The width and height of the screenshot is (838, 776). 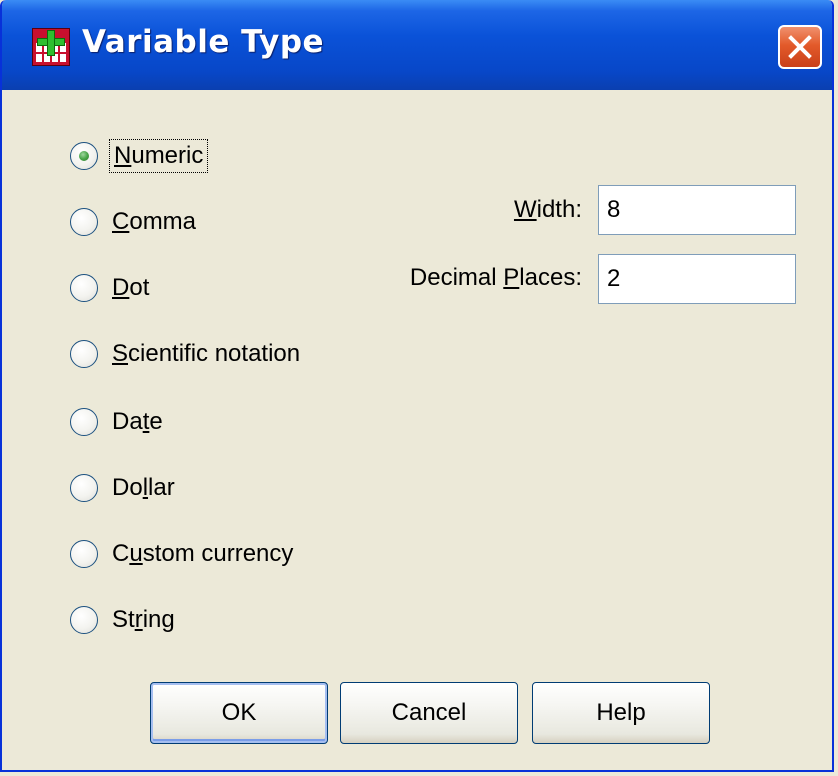 What do you see at coordinates (158, 156) in the screenshot?
I see `radio-label-numeric: Numeric` at bounding box center [158, 156].